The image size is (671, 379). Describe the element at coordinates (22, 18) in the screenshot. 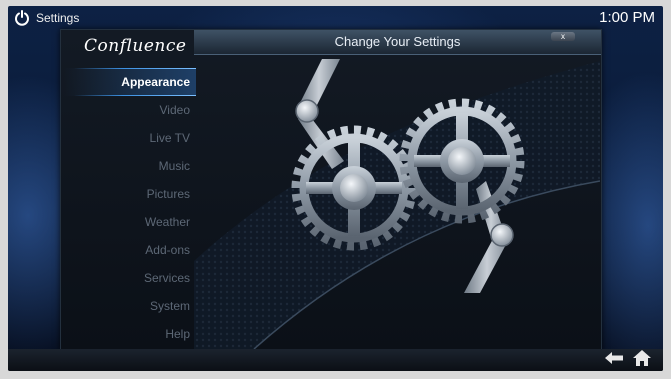

I see `power-icon` at that location.